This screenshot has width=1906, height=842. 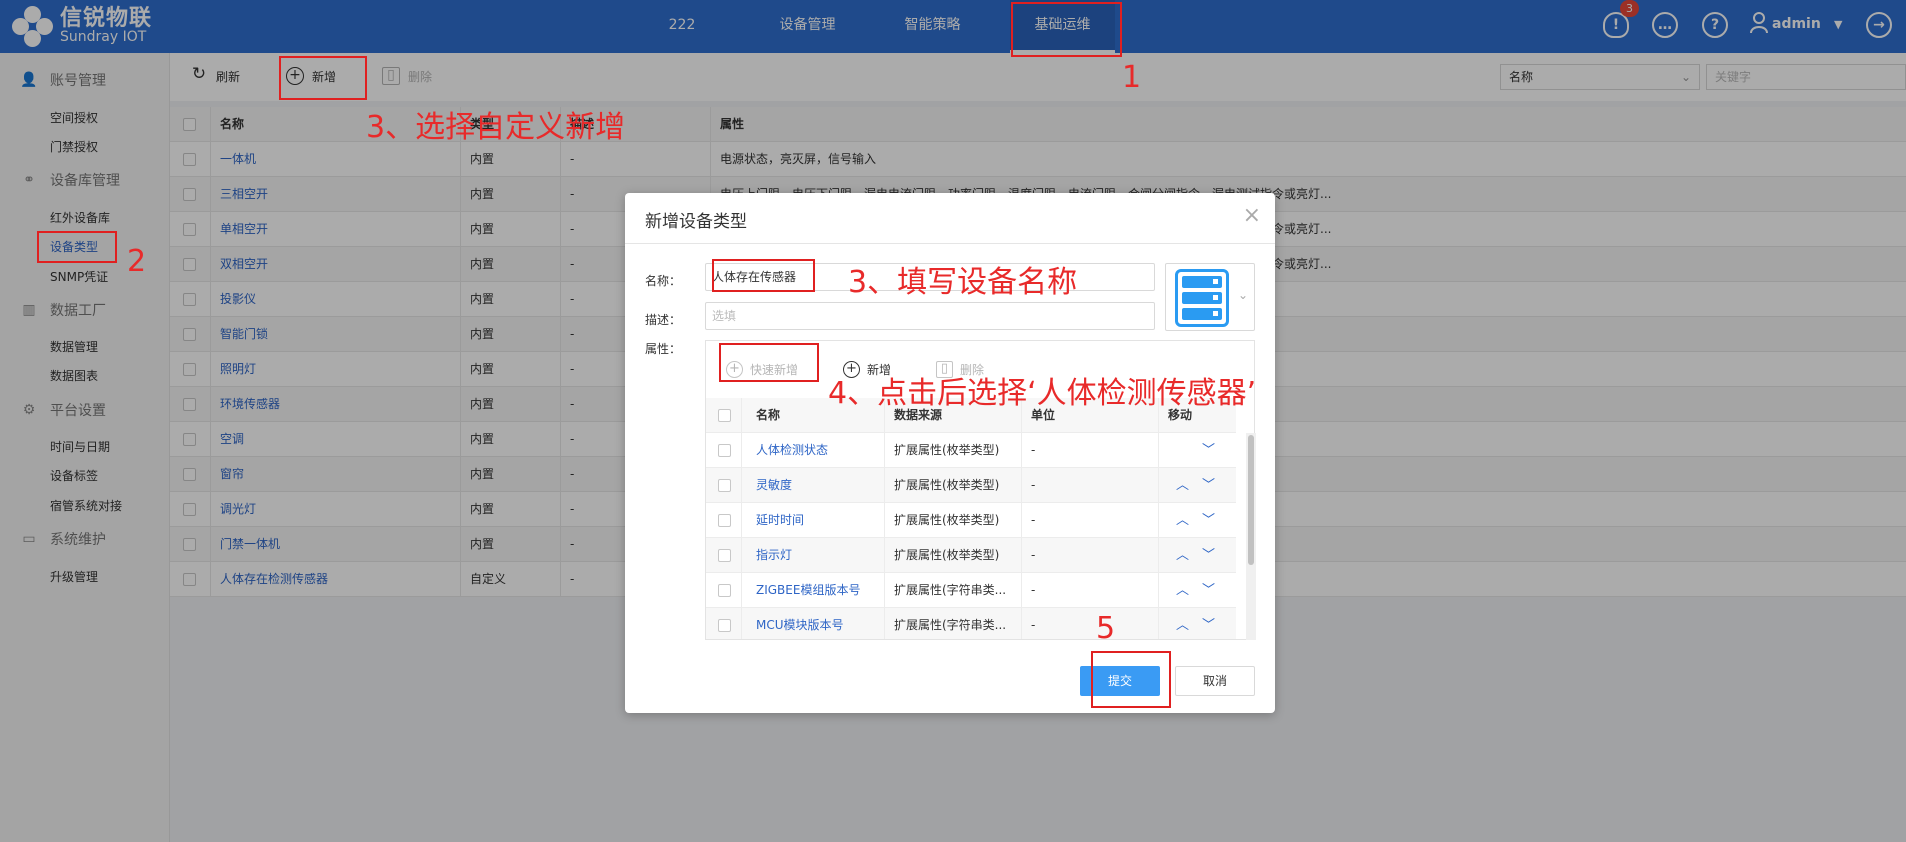 I want to click on attr-row: 灵敏度 扩展属性(枚举类型) - ︿ ﹀, so click(x=971, y=485).